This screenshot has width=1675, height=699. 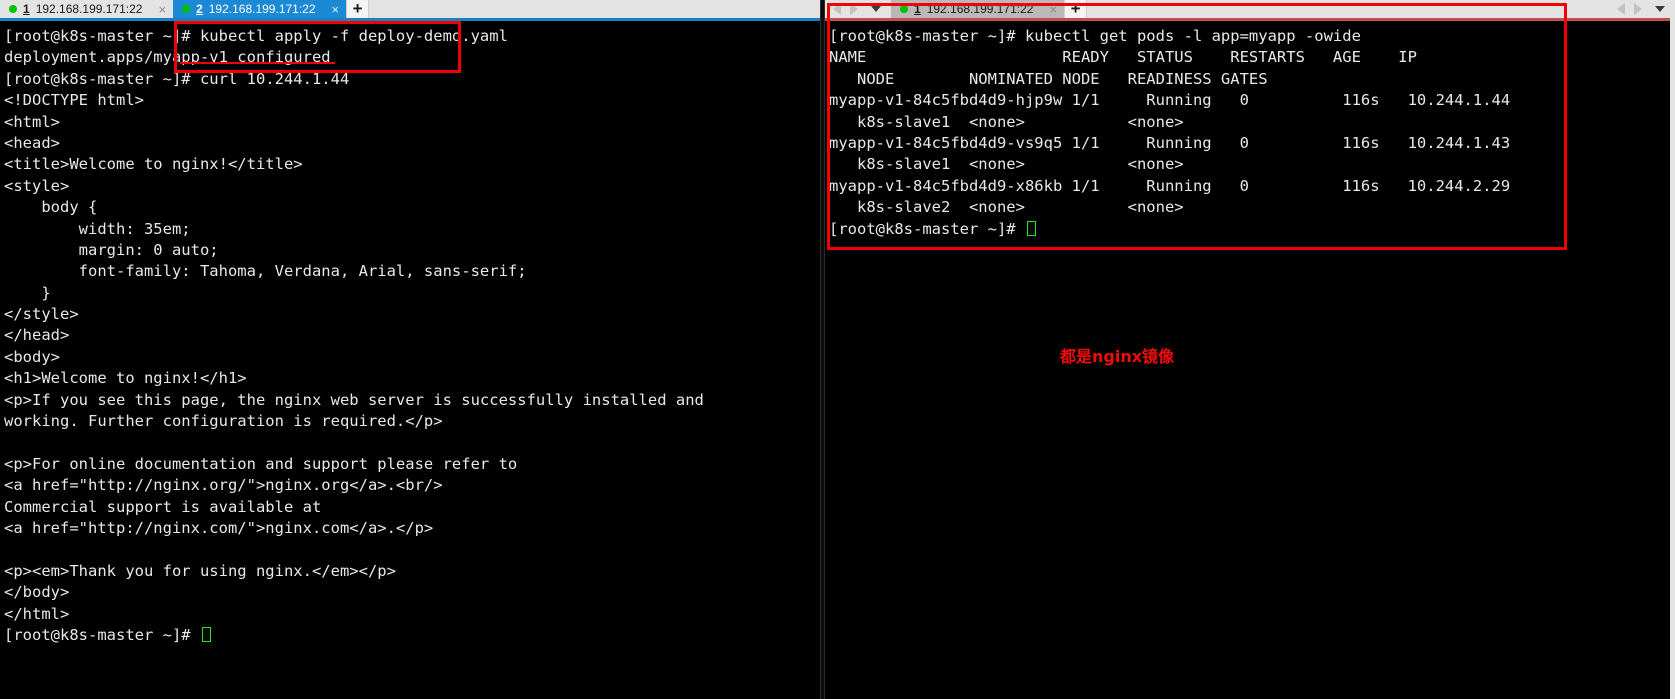 I want to click on annotation-note: 都是nginx镜像, so click(x=1117, y=356).